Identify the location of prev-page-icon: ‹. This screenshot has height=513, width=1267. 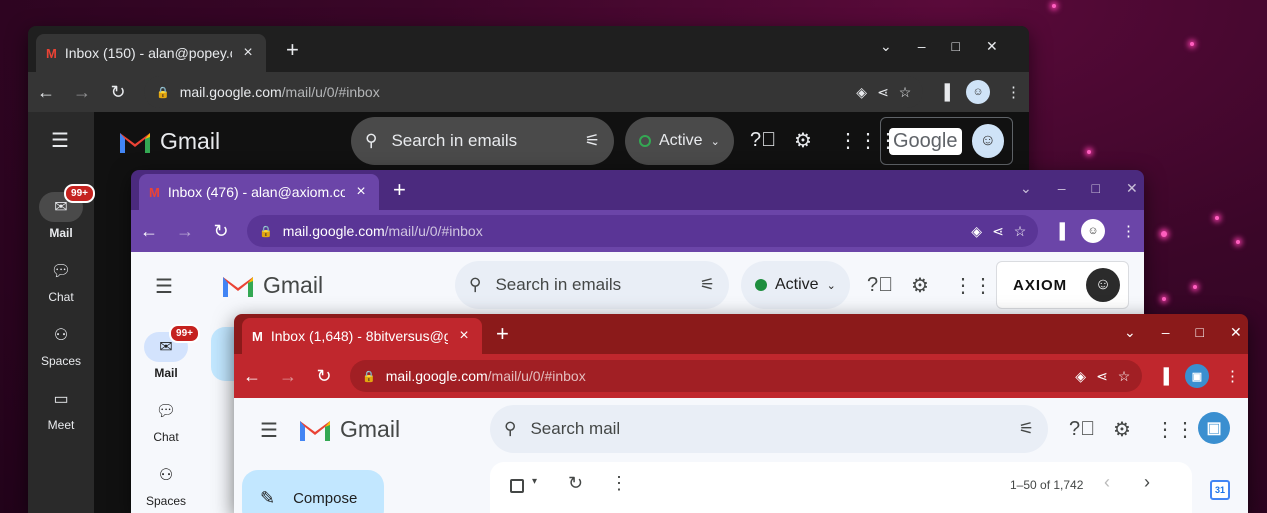
(1107, 482).